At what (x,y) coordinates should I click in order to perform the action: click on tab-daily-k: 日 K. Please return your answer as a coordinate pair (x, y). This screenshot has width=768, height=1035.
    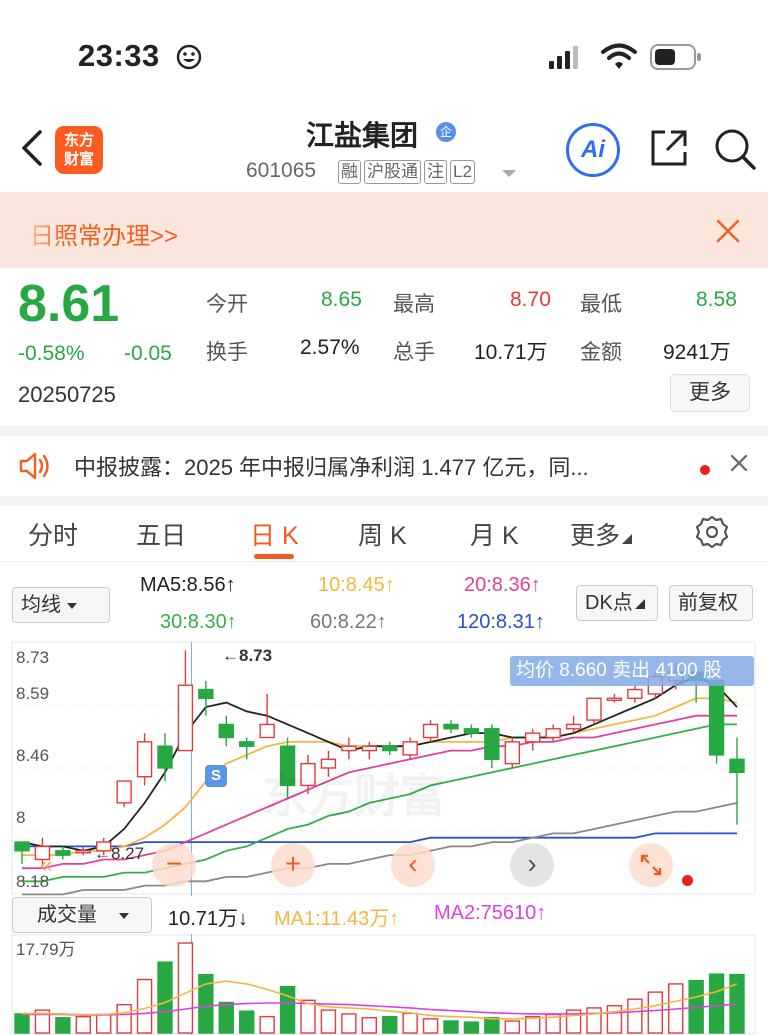
    Looking at the image, I should click on (274, 534).